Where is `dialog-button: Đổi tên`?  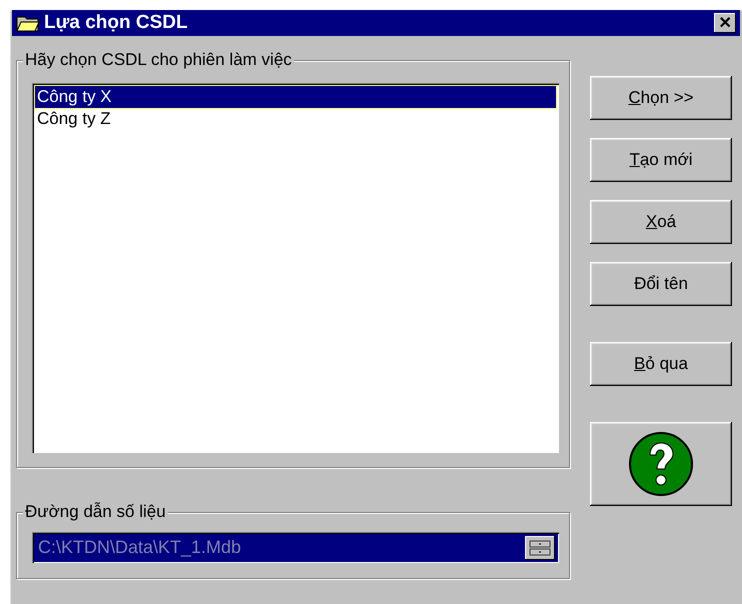 dialog-button: Đổi tên is located at coordinates (661, 284).